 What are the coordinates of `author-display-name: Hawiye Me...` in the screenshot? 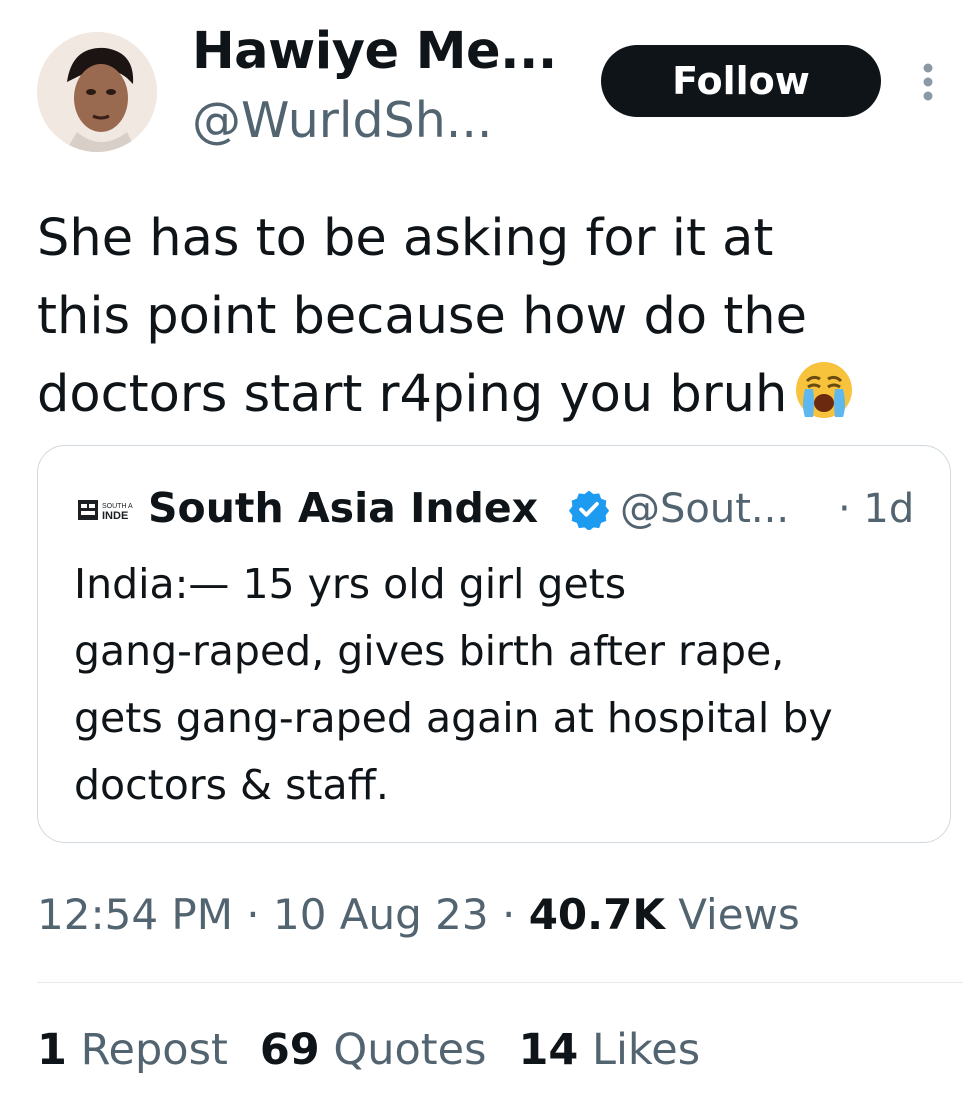 It's located at (374, 51).